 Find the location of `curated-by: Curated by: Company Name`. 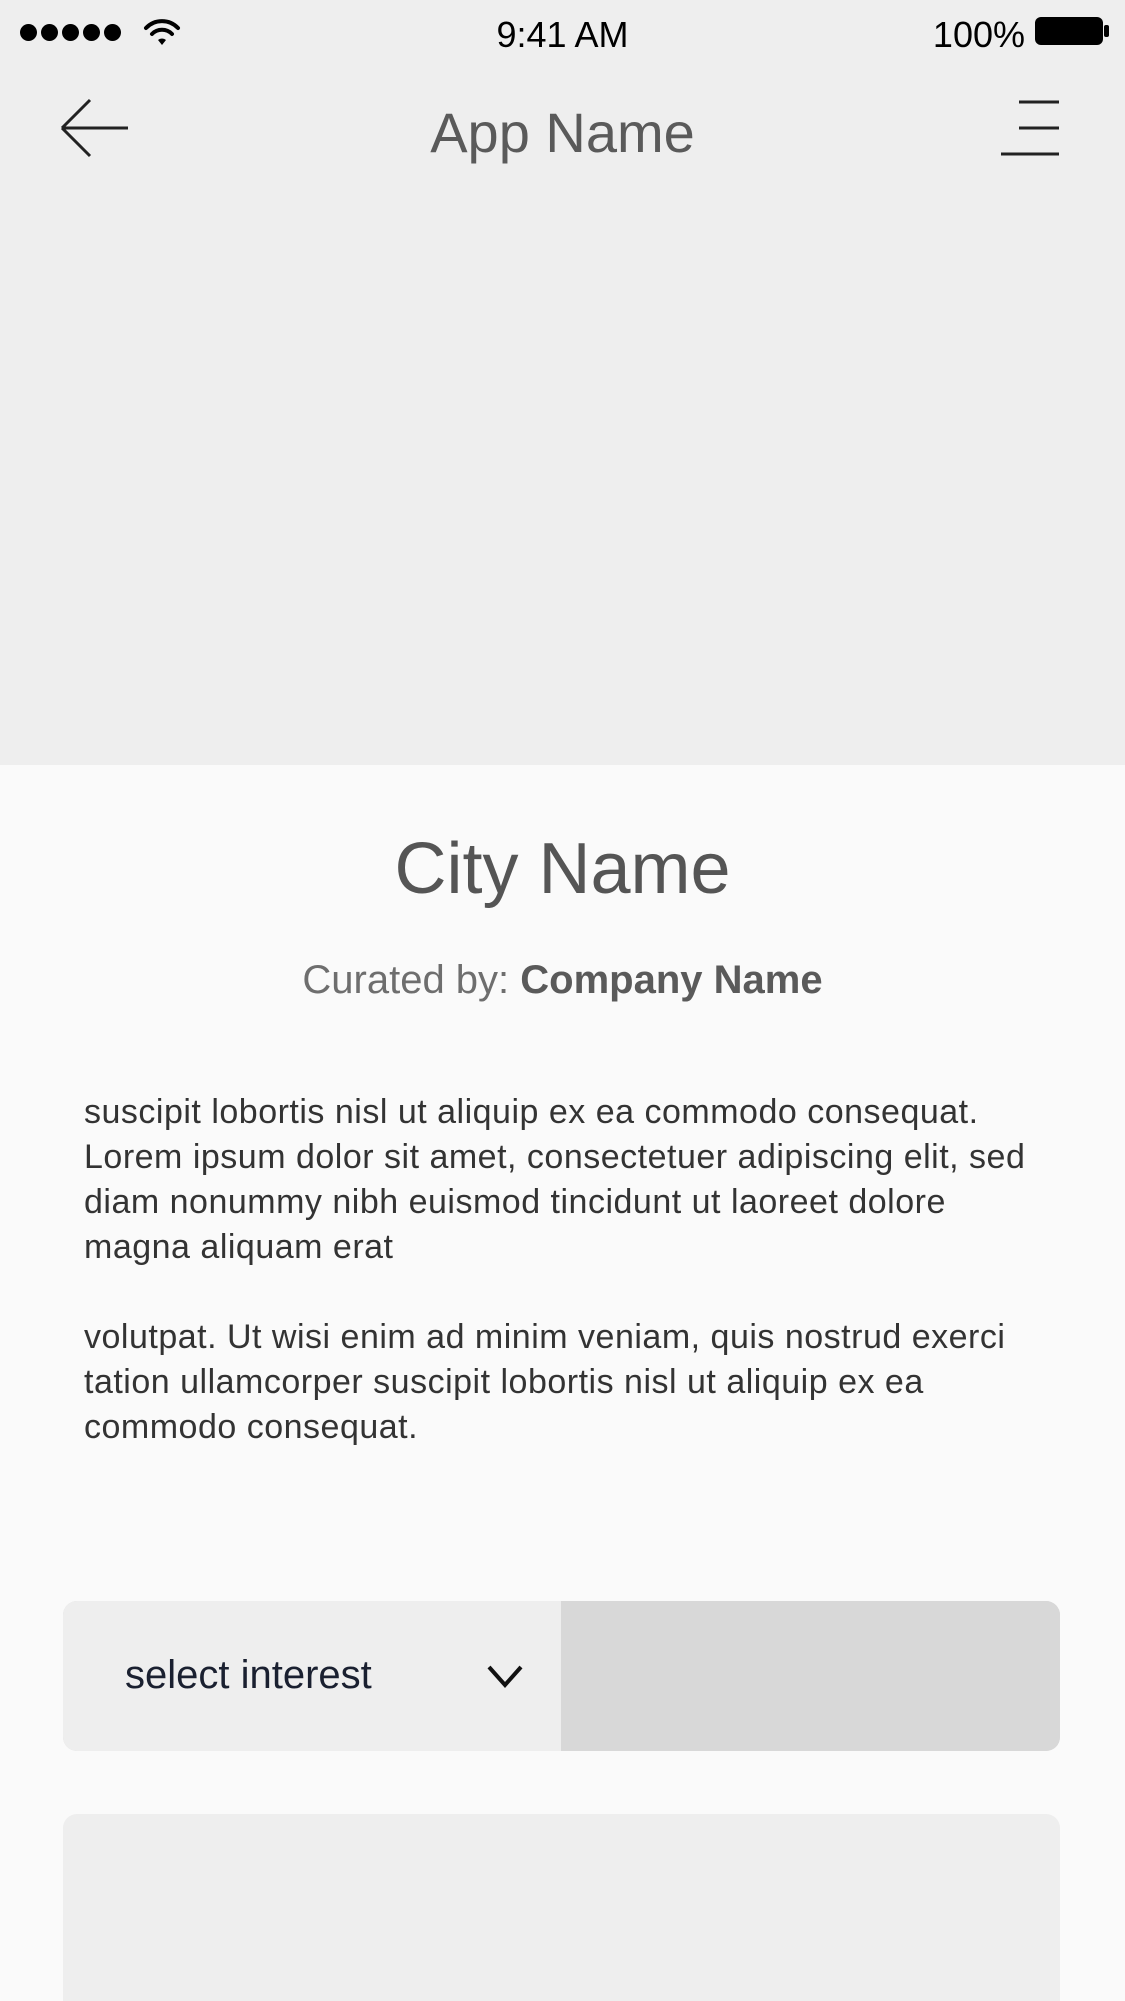

curated-by: Curated by: Company Name is located at coordinates (562, 980).